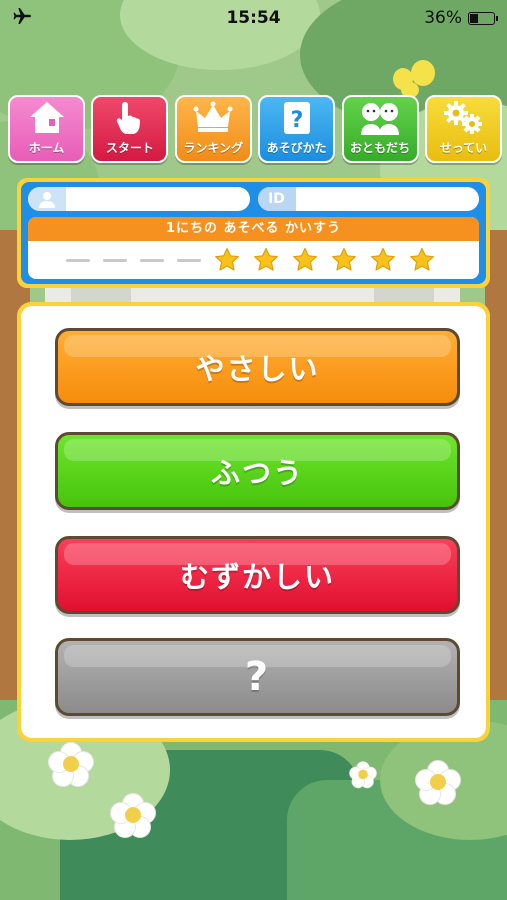  Describe the element at coordinates (47, 199) in the screenshot. I see `user-icon` at that location.